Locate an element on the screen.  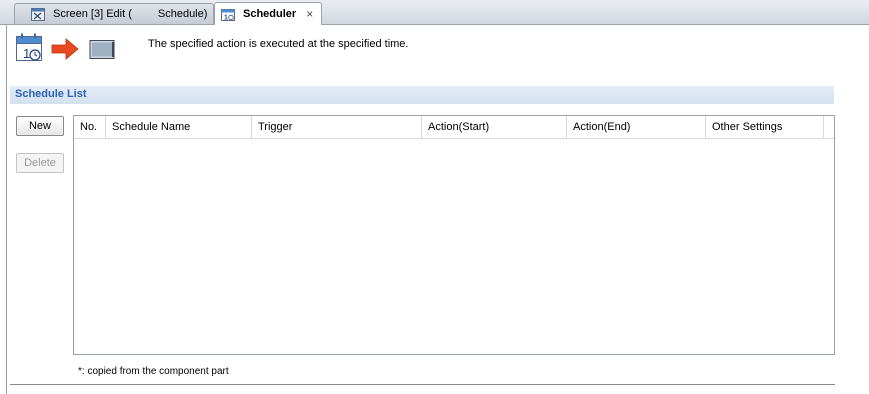
tab-screen-edit-label: Screen [3] Edit ( is located at coordinates (92, 14).